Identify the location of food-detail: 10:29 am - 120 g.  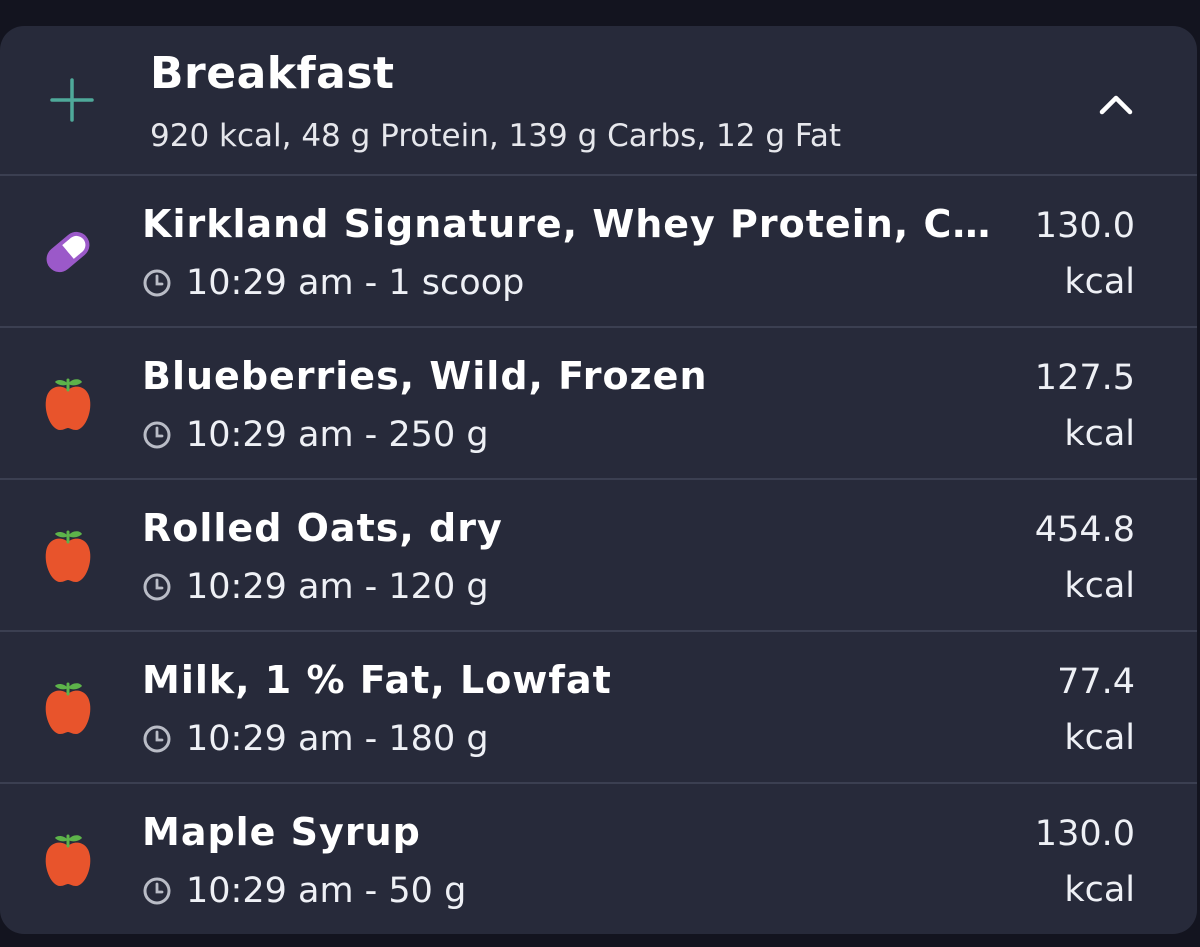
(315, 587).